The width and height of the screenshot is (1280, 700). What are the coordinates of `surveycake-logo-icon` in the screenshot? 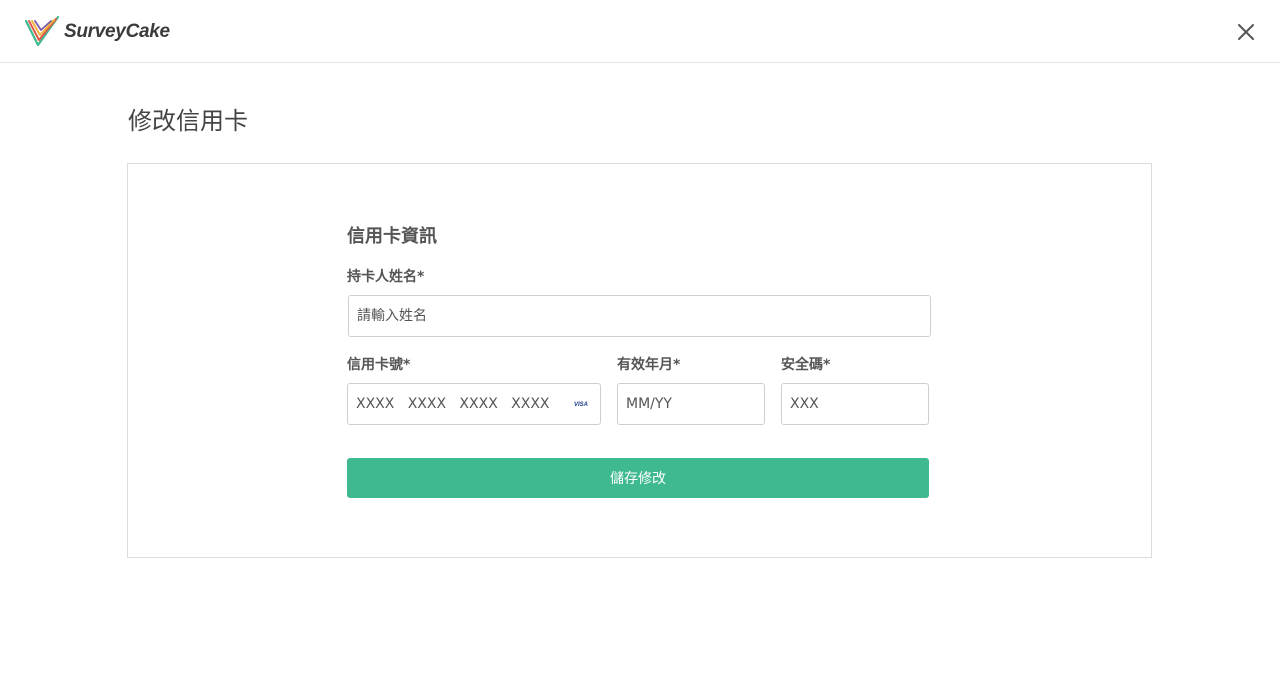 It's located at (42, 31).